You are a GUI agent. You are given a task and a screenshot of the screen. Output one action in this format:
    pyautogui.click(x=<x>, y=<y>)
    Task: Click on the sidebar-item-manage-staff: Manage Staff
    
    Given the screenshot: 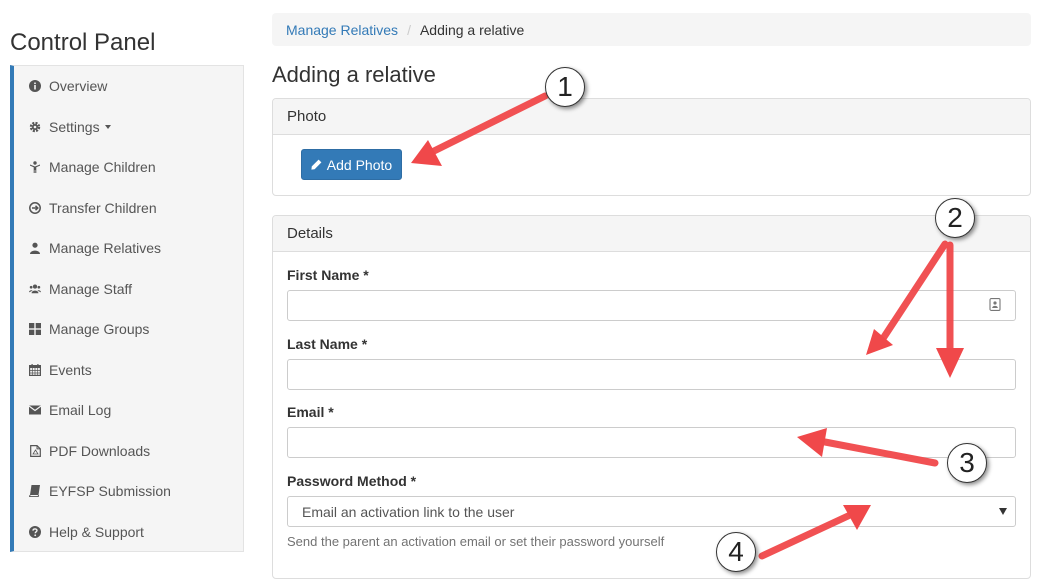 What is the action you would take?
    pyautogui.click(x=128, y=289)
    